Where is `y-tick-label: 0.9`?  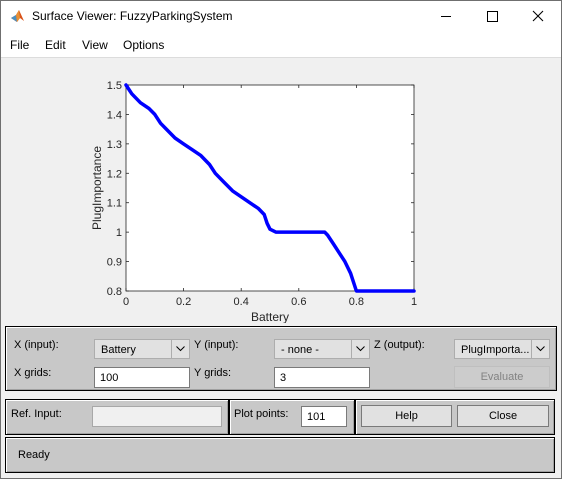
y-tick-label: 0.9 is located at coordinates (114, 263).